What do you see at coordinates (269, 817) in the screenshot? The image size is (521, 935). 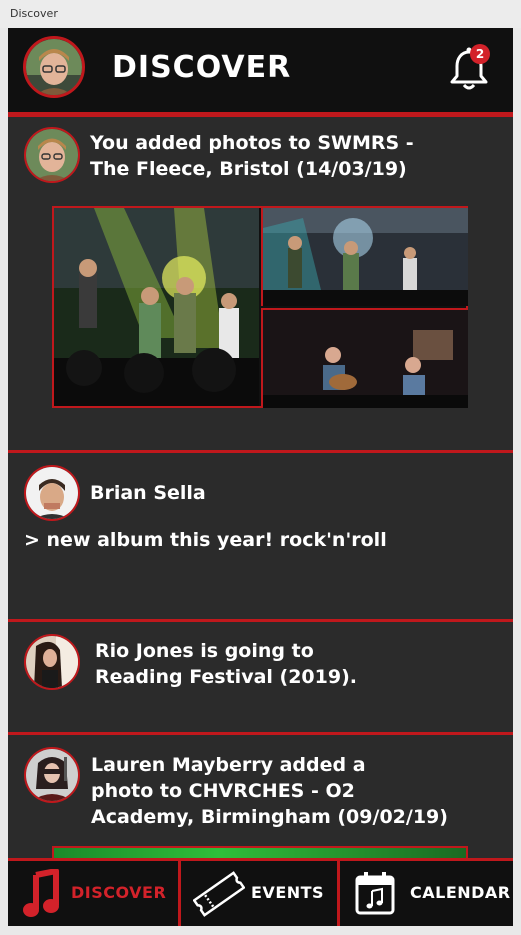 I see `post-text-line: Academy, Birmingham (09/02/19)` at bounding box center [269, 817].